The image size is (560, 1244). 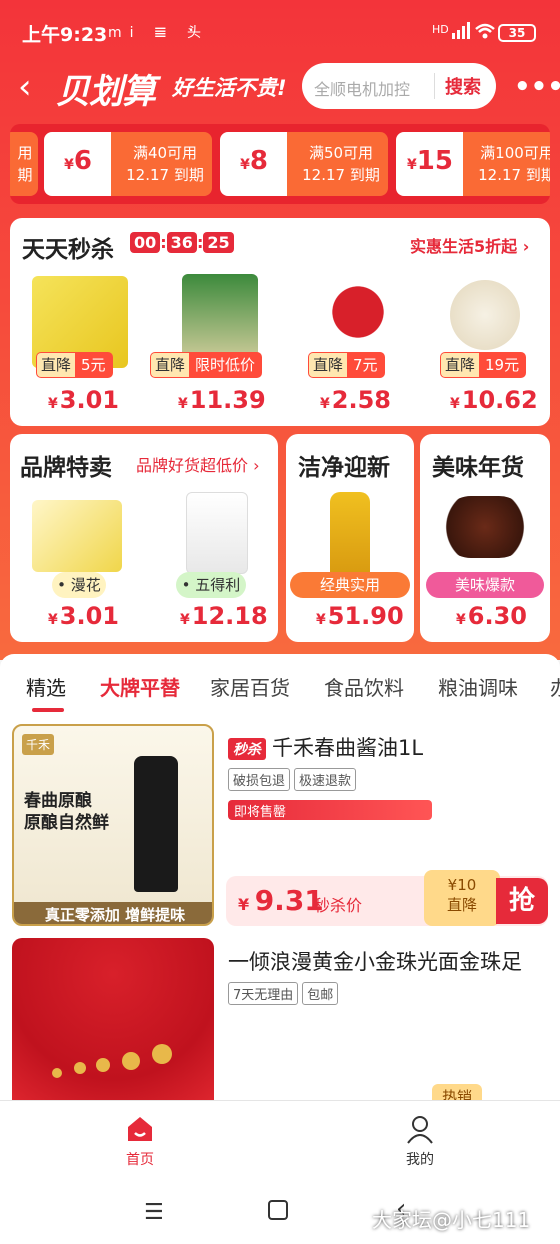 What do you see at coordinates (217, 533) in the screenshot?
I see `product-image-flour` at bounding box center [217, 533].